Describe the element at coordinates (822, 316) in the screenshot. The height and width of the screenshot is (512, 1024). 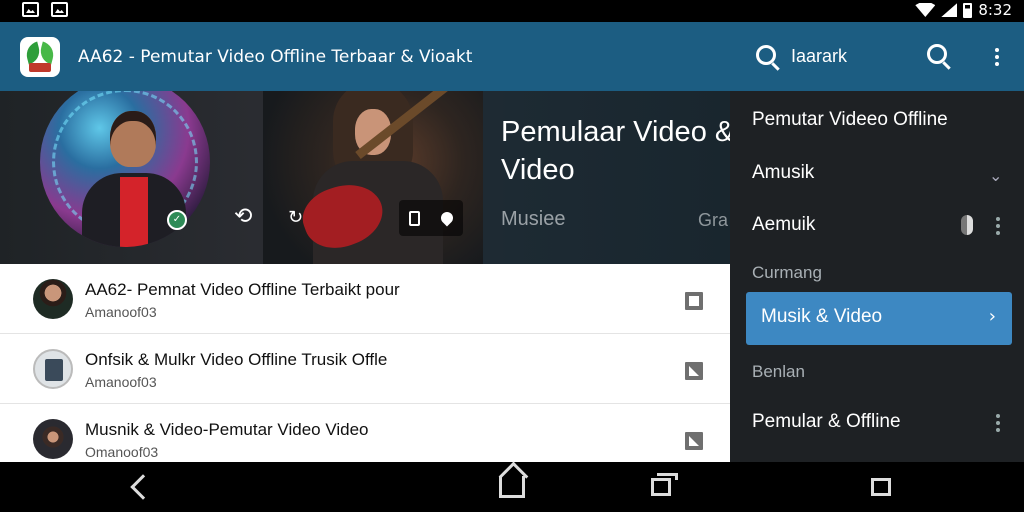
I see `drawer-item-label: Musik & Video` at that location.